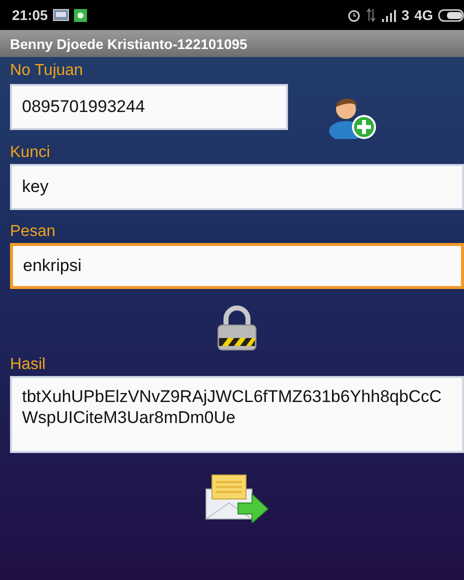  What do you see at coordinates (237, 187) in the screenshot?
I see `input-field: key` at bounding box center [237, 187].